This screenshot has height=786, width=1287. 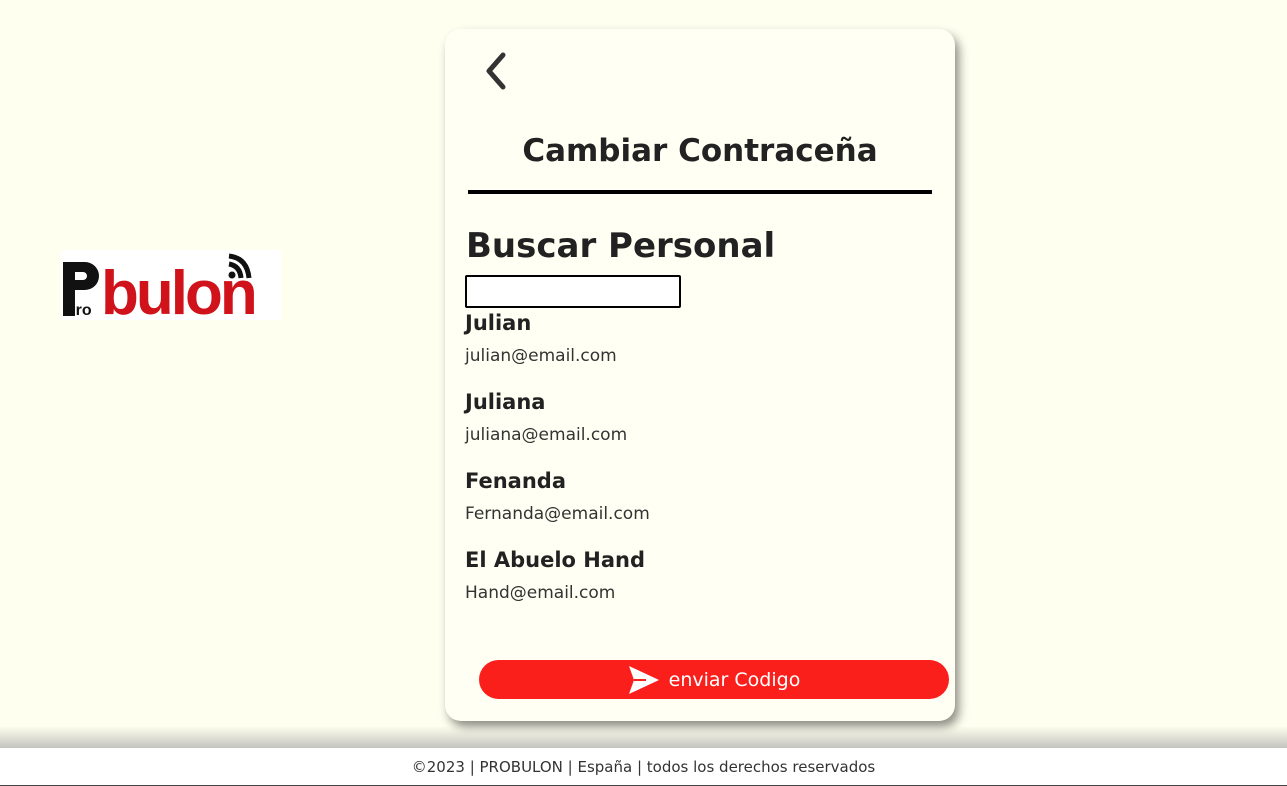 I want to click on person-email: juliana@email.com, so click(x=546, y=435).